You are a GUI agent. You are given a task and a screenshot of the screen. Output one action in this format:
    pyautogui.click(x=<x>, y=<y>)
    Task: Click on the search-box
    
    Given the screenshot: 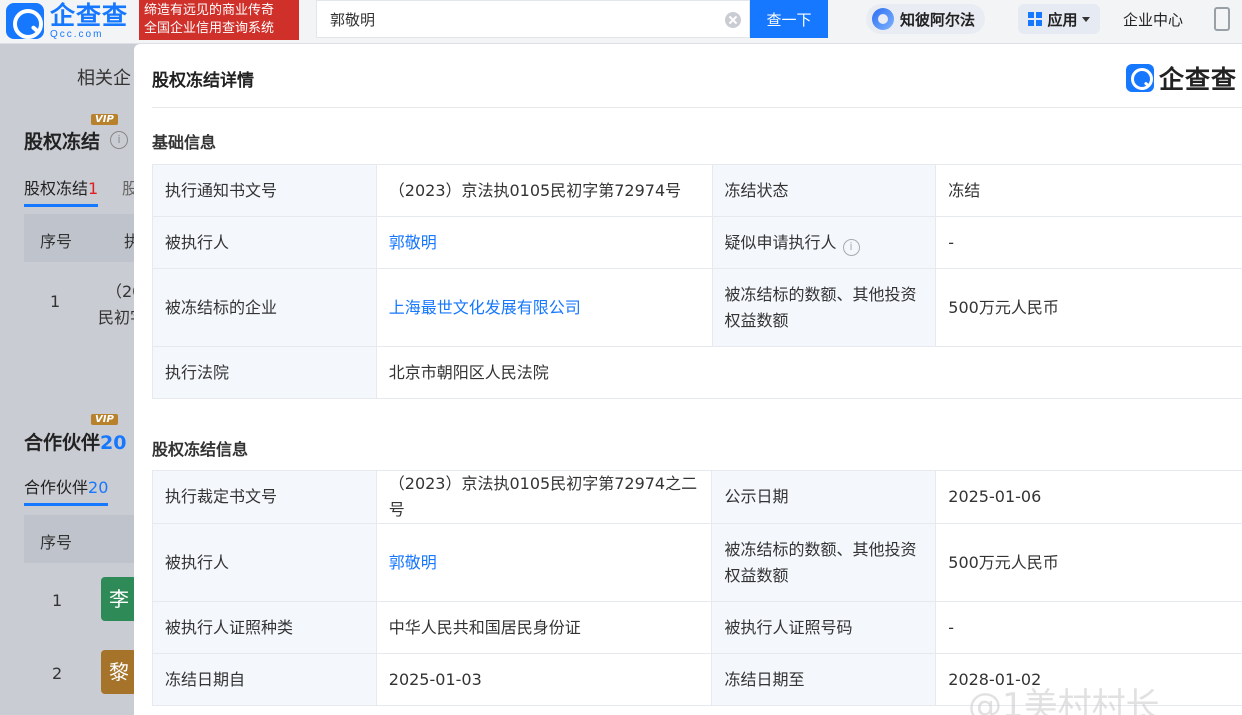 What is the action you would take?
    pyautogui.click(x=533, y=19)
    